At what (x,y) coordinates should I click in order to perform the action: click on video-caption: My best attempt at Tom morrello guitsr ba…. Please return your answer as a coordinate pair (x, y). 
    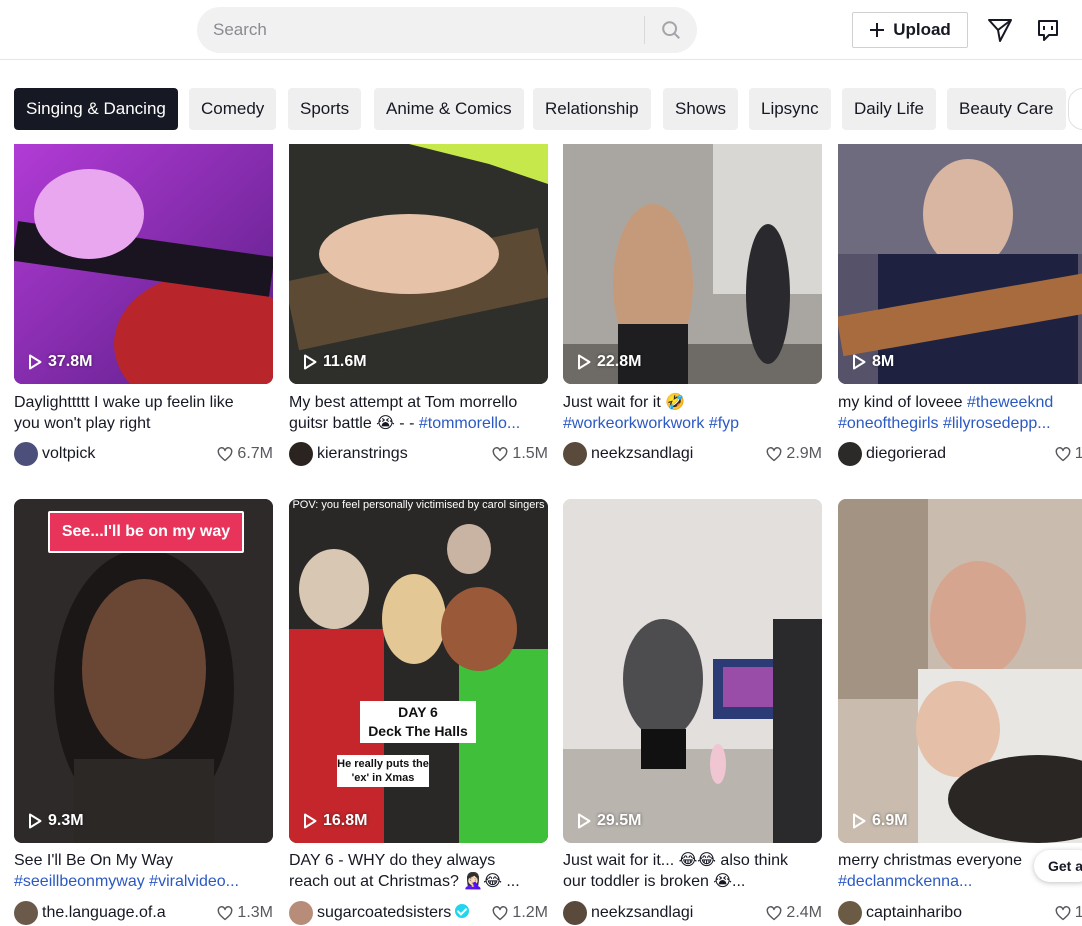
    Looking at the image, I should click on (418, 413).